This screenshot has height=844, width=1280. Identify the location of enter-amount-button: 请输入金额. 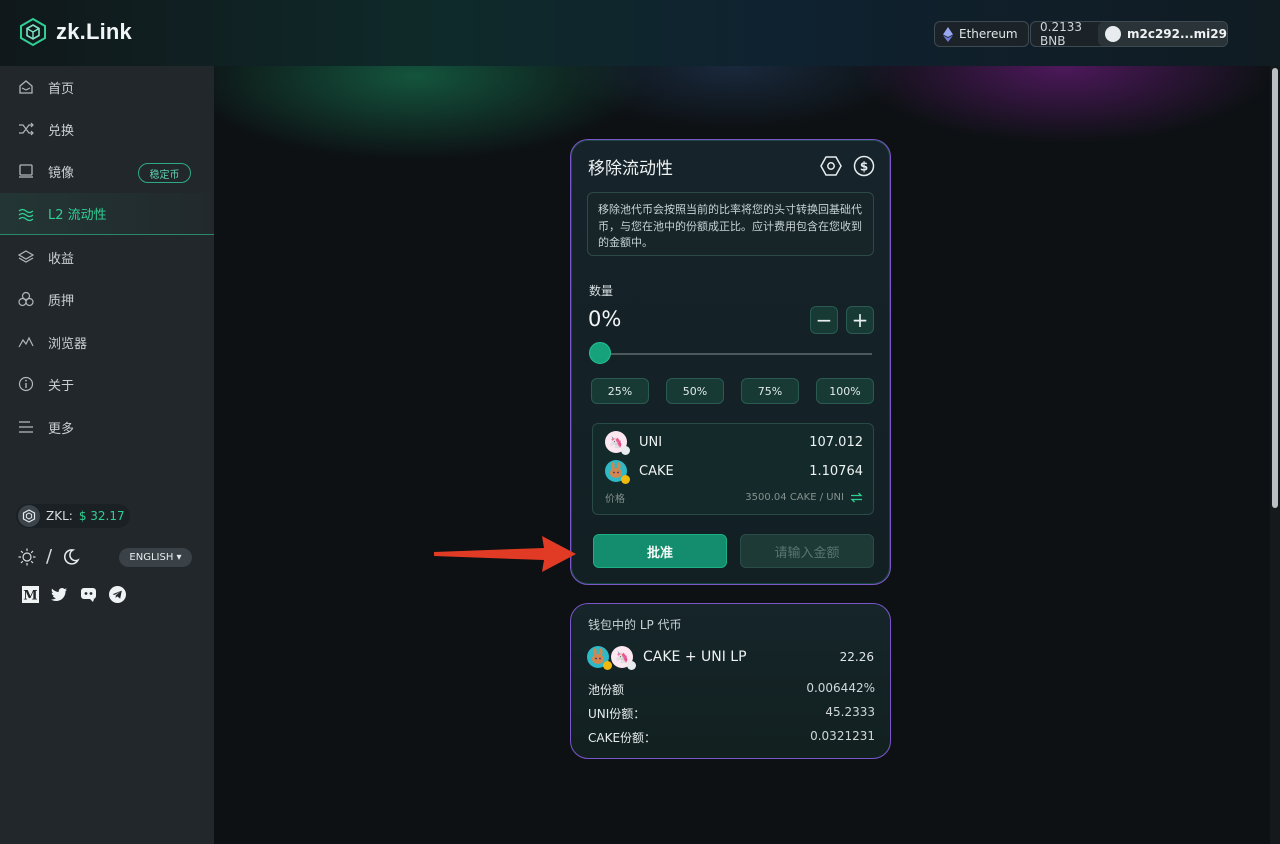
(807, 551).